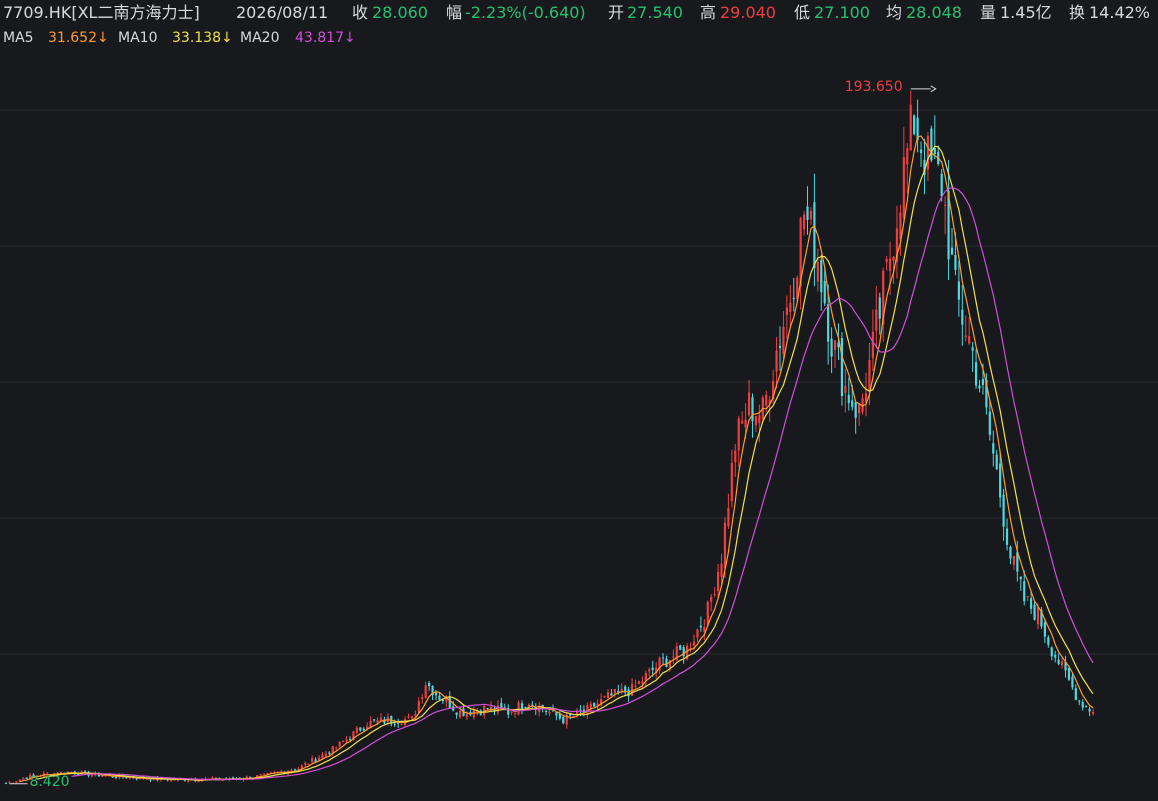 This screenshot has width=1158, height=801. I want to click on low-value: 27.100, so click(842, 12).